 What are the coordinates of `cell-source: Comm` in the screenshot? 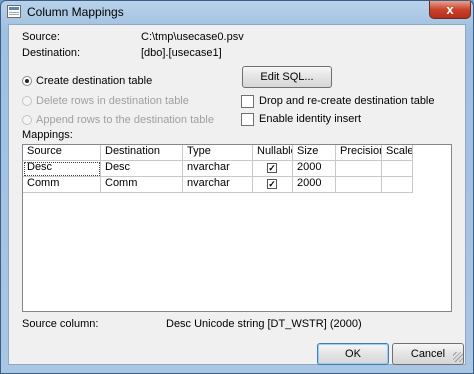 It's located at (62, 185).